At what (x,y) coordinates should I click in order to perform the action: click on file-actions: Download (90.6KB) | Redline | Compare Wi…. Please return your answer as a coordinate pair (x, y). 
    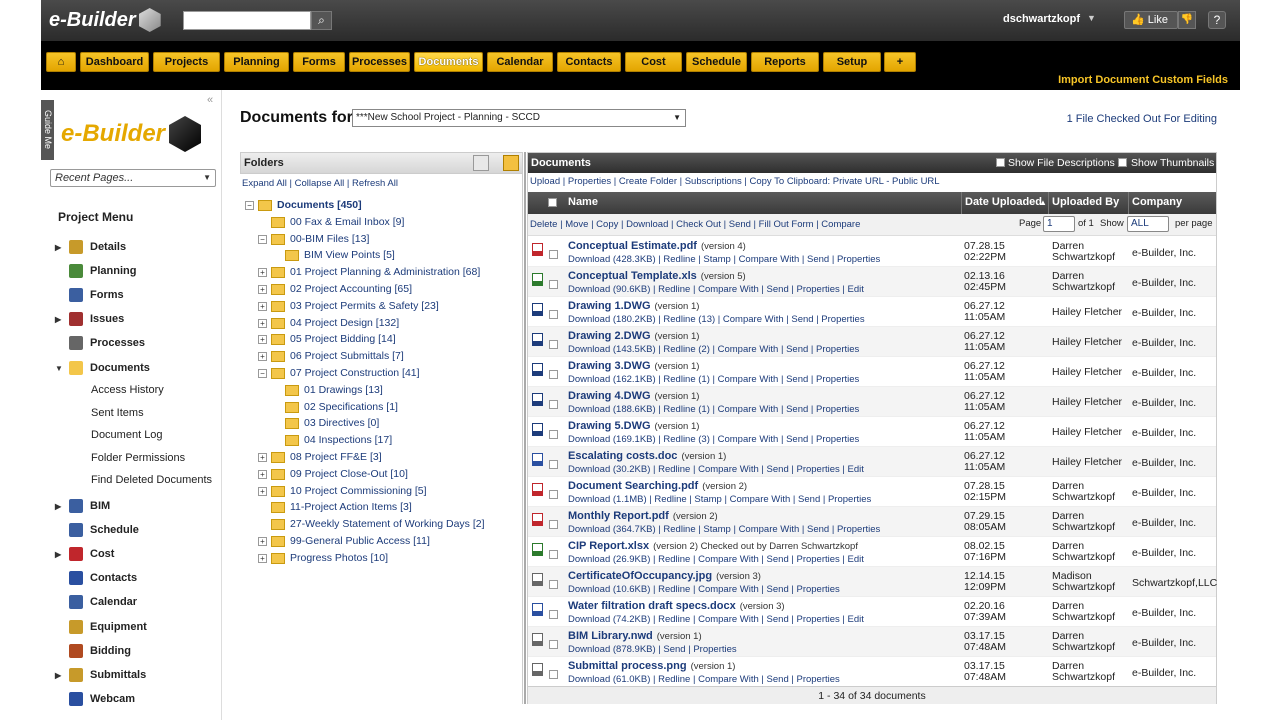
    Looking at the image, I should click on (716, 289).